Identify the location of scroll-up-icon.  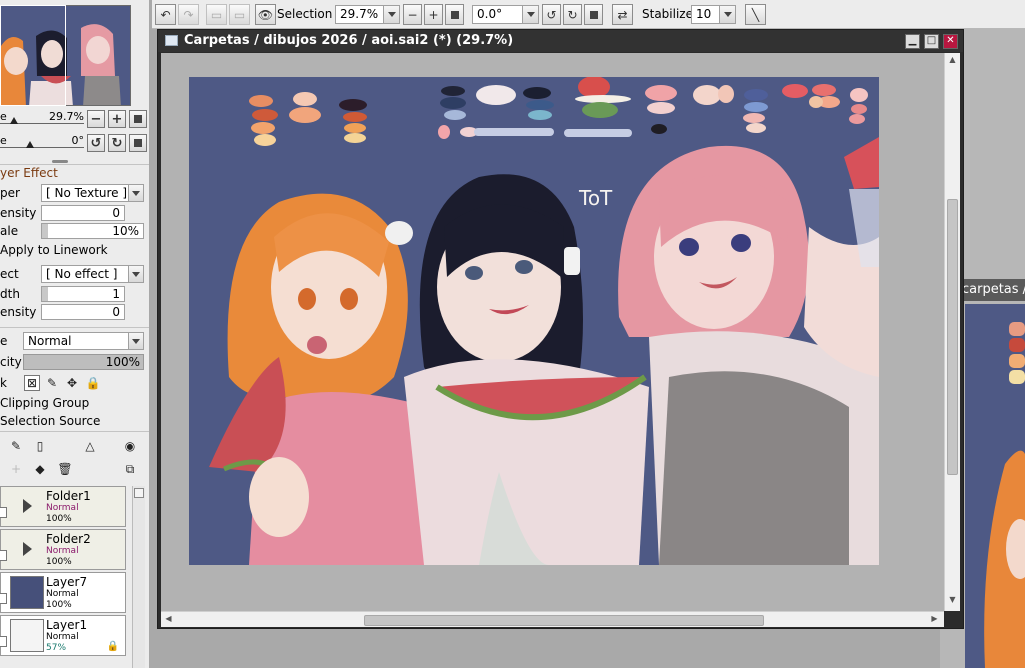
(139, 493).